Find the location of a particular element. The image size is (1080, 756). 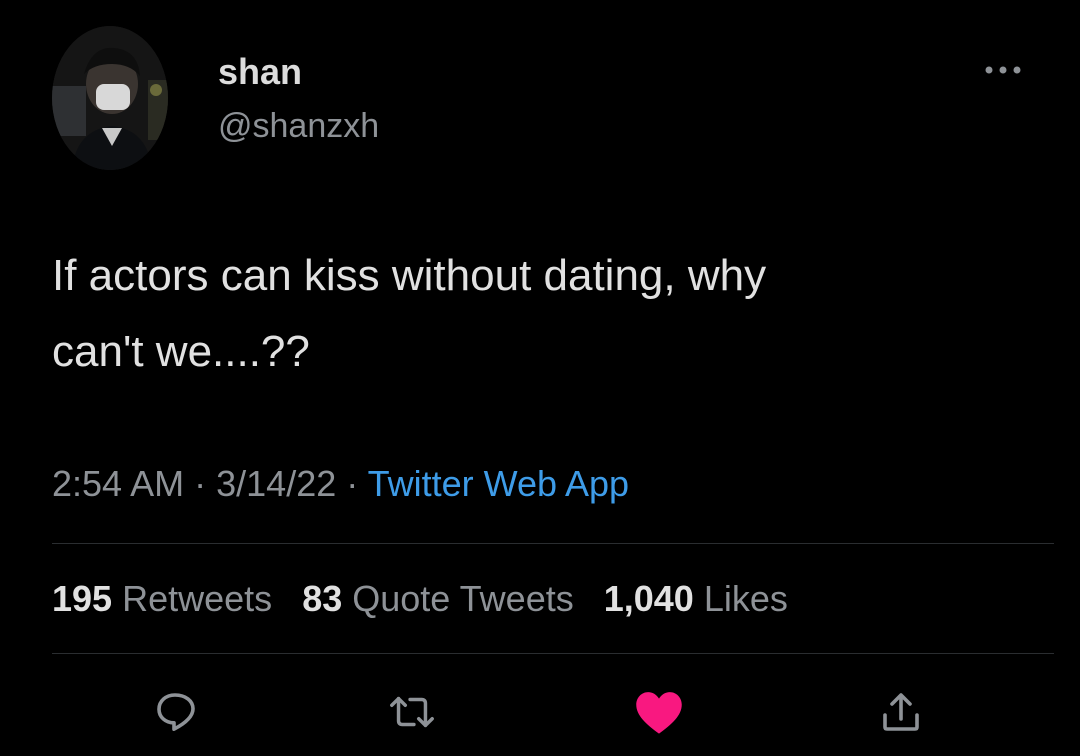

author-display-name: shan is located at coordinates (260, 72).